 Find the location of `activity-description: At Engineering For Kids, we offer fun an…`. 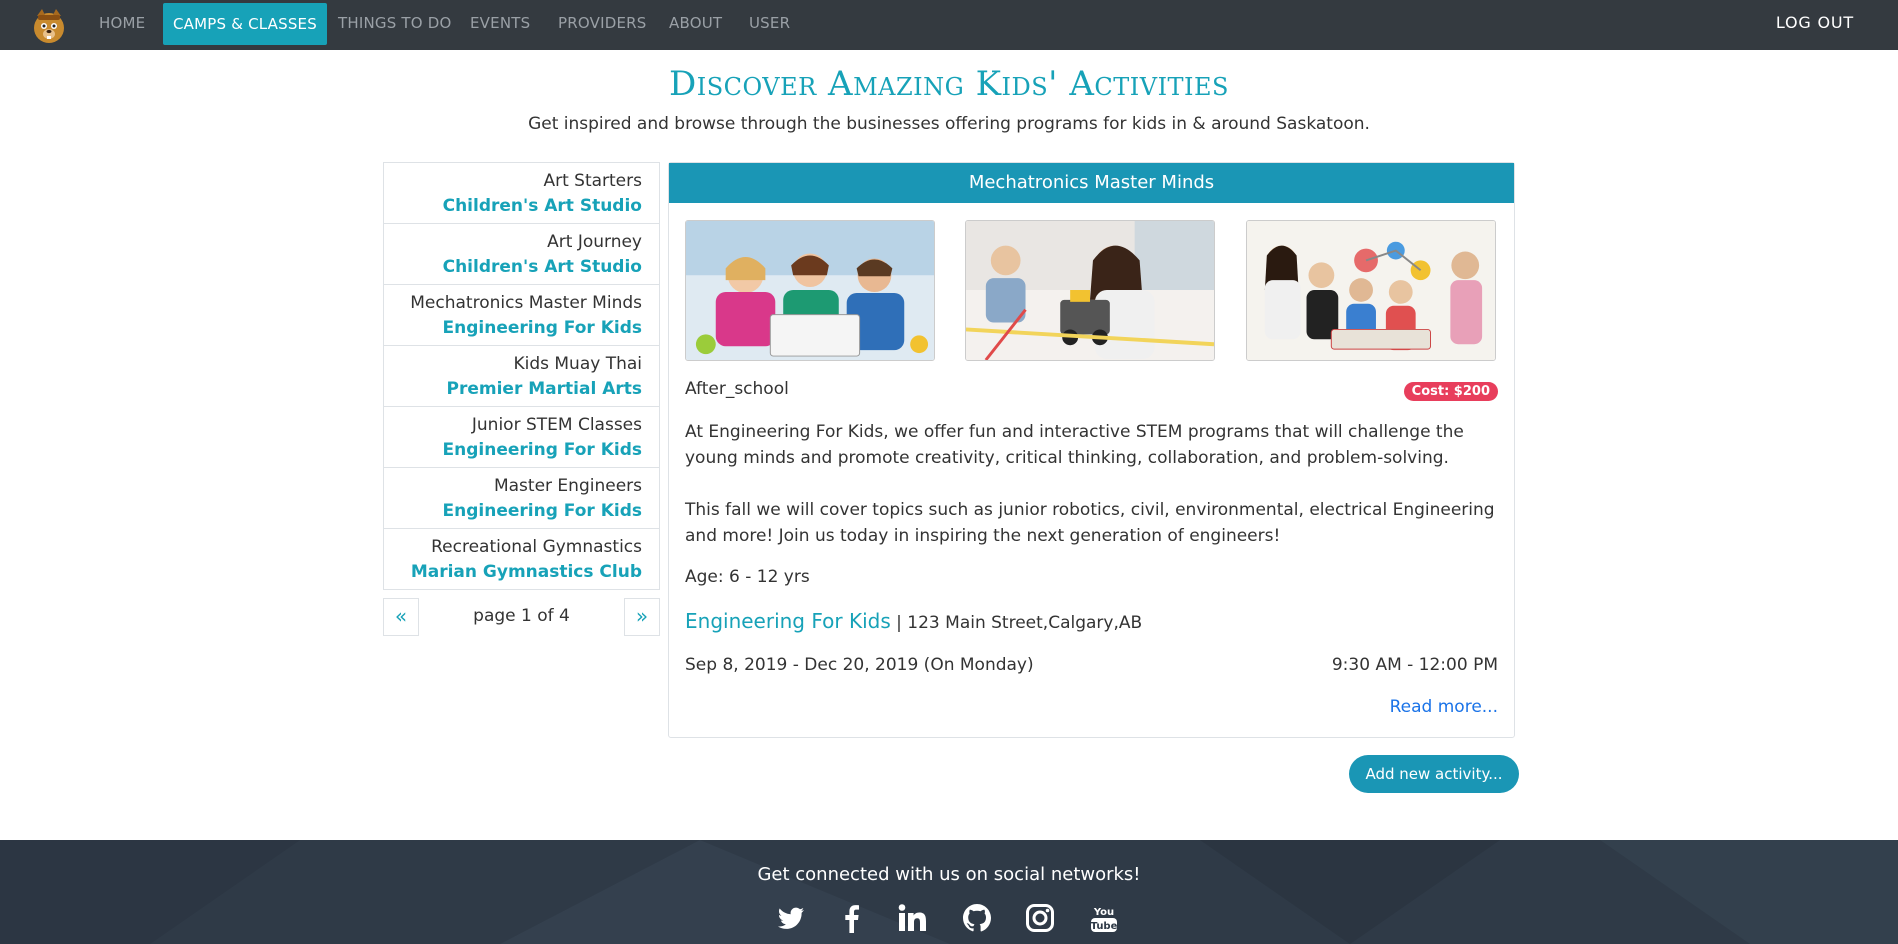

activity-description: At Engineering For Kids, we offer fun an… is located at coordinates (1092, 484).